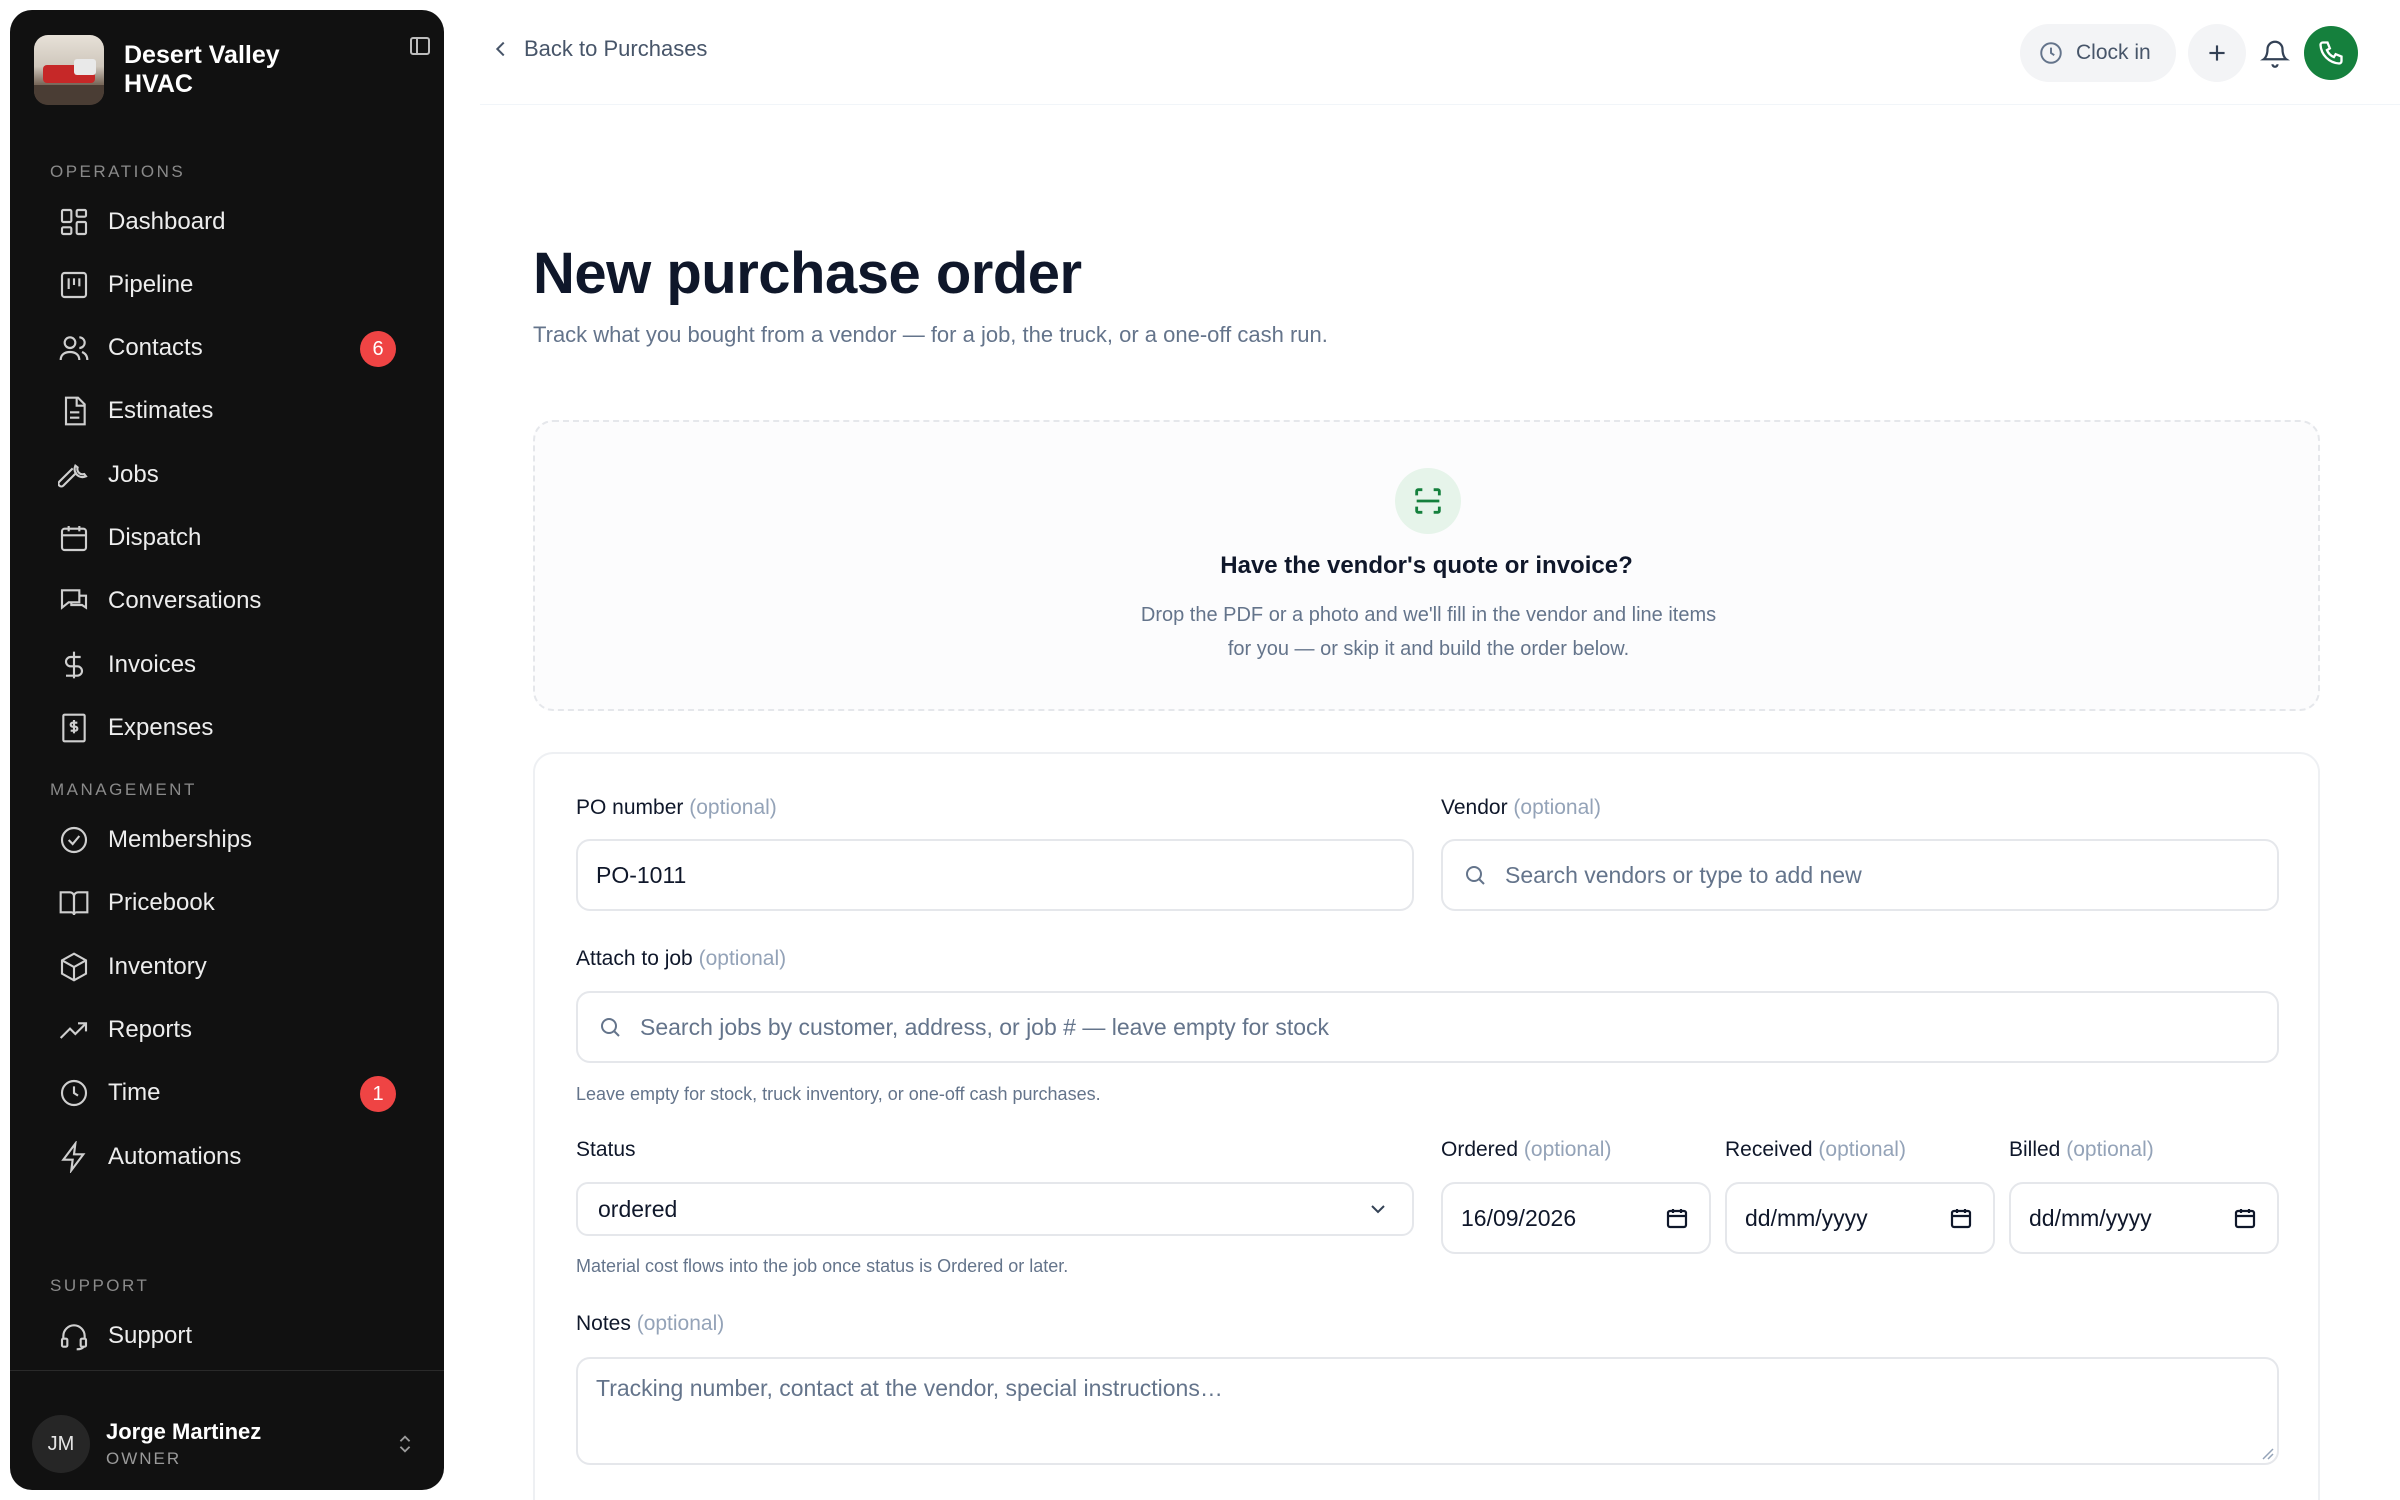 This screenshot has height=1500, width=2400. Describe the element at coordinates (74, 665) in the screenshot. I see `dollar-icon` at that location.